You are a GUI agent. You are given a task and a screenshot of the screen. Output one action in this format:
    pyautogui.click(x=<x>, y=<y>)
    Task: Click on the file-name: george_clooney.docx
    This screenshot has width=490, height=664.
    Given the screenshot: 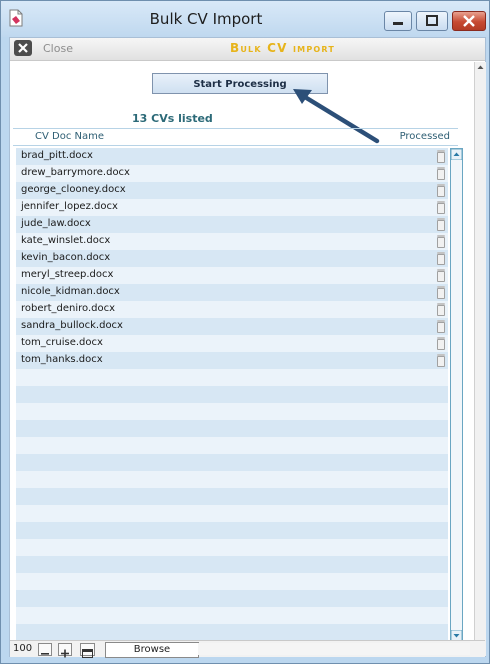 What is the action you would take?
    pyautogui.click(x=73, y=189)
    